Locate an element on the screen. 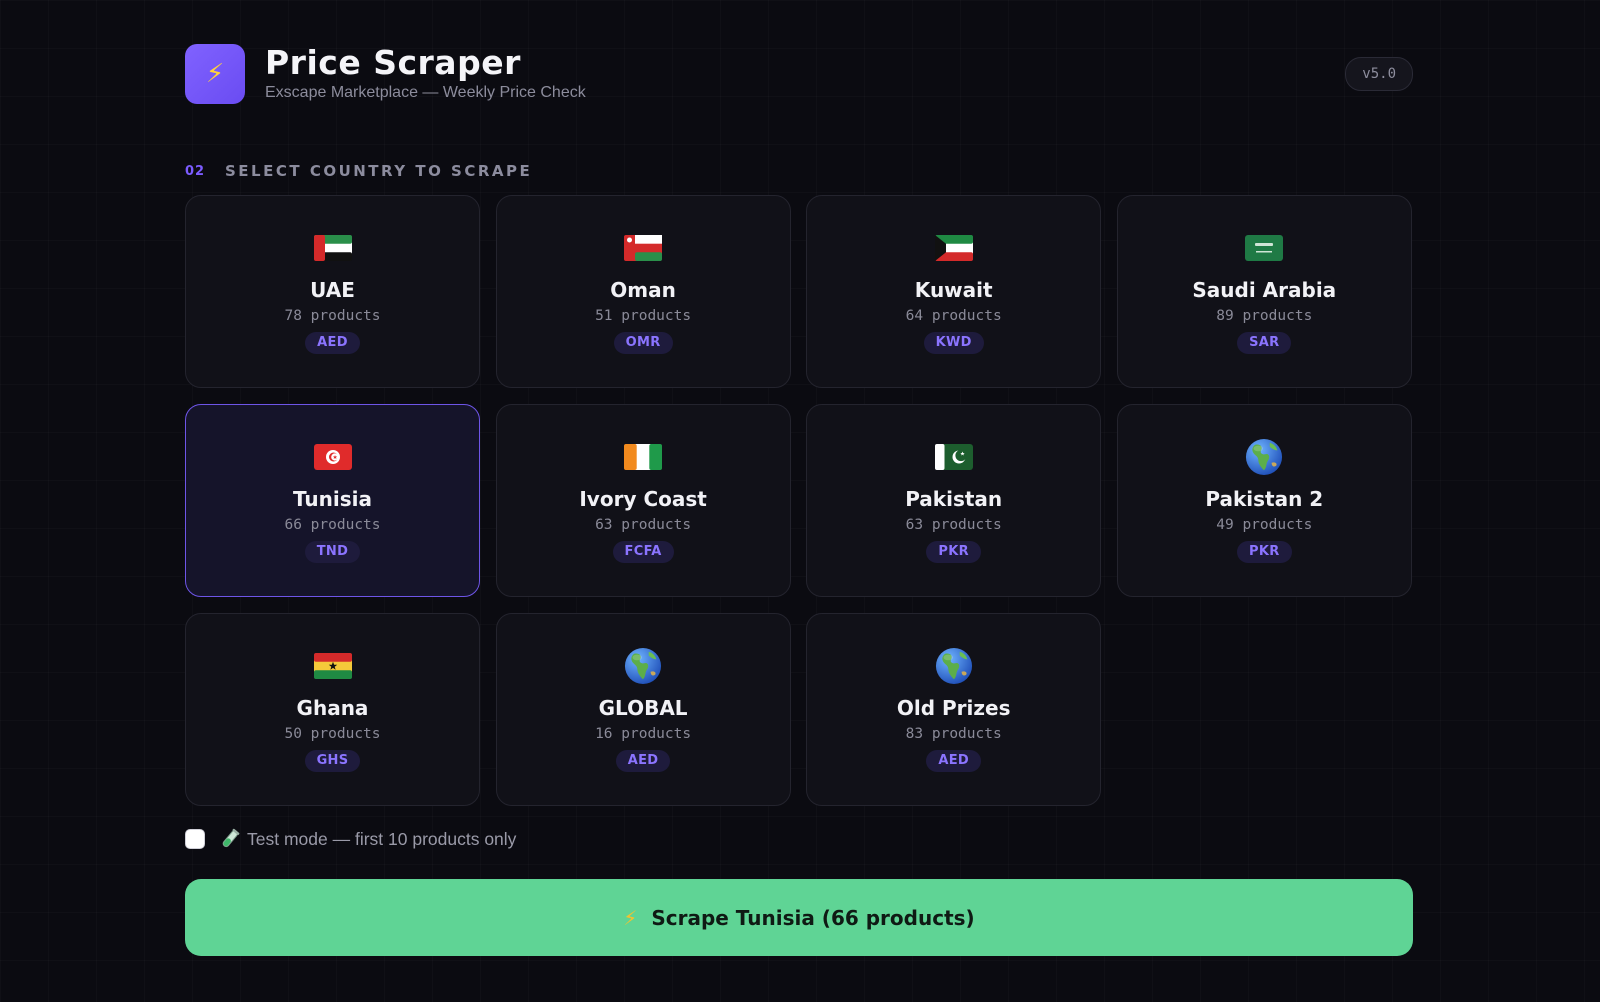 This screenshot has width=1600, height=1002. currency-badge: OMR is located at coordinates (643, 343).